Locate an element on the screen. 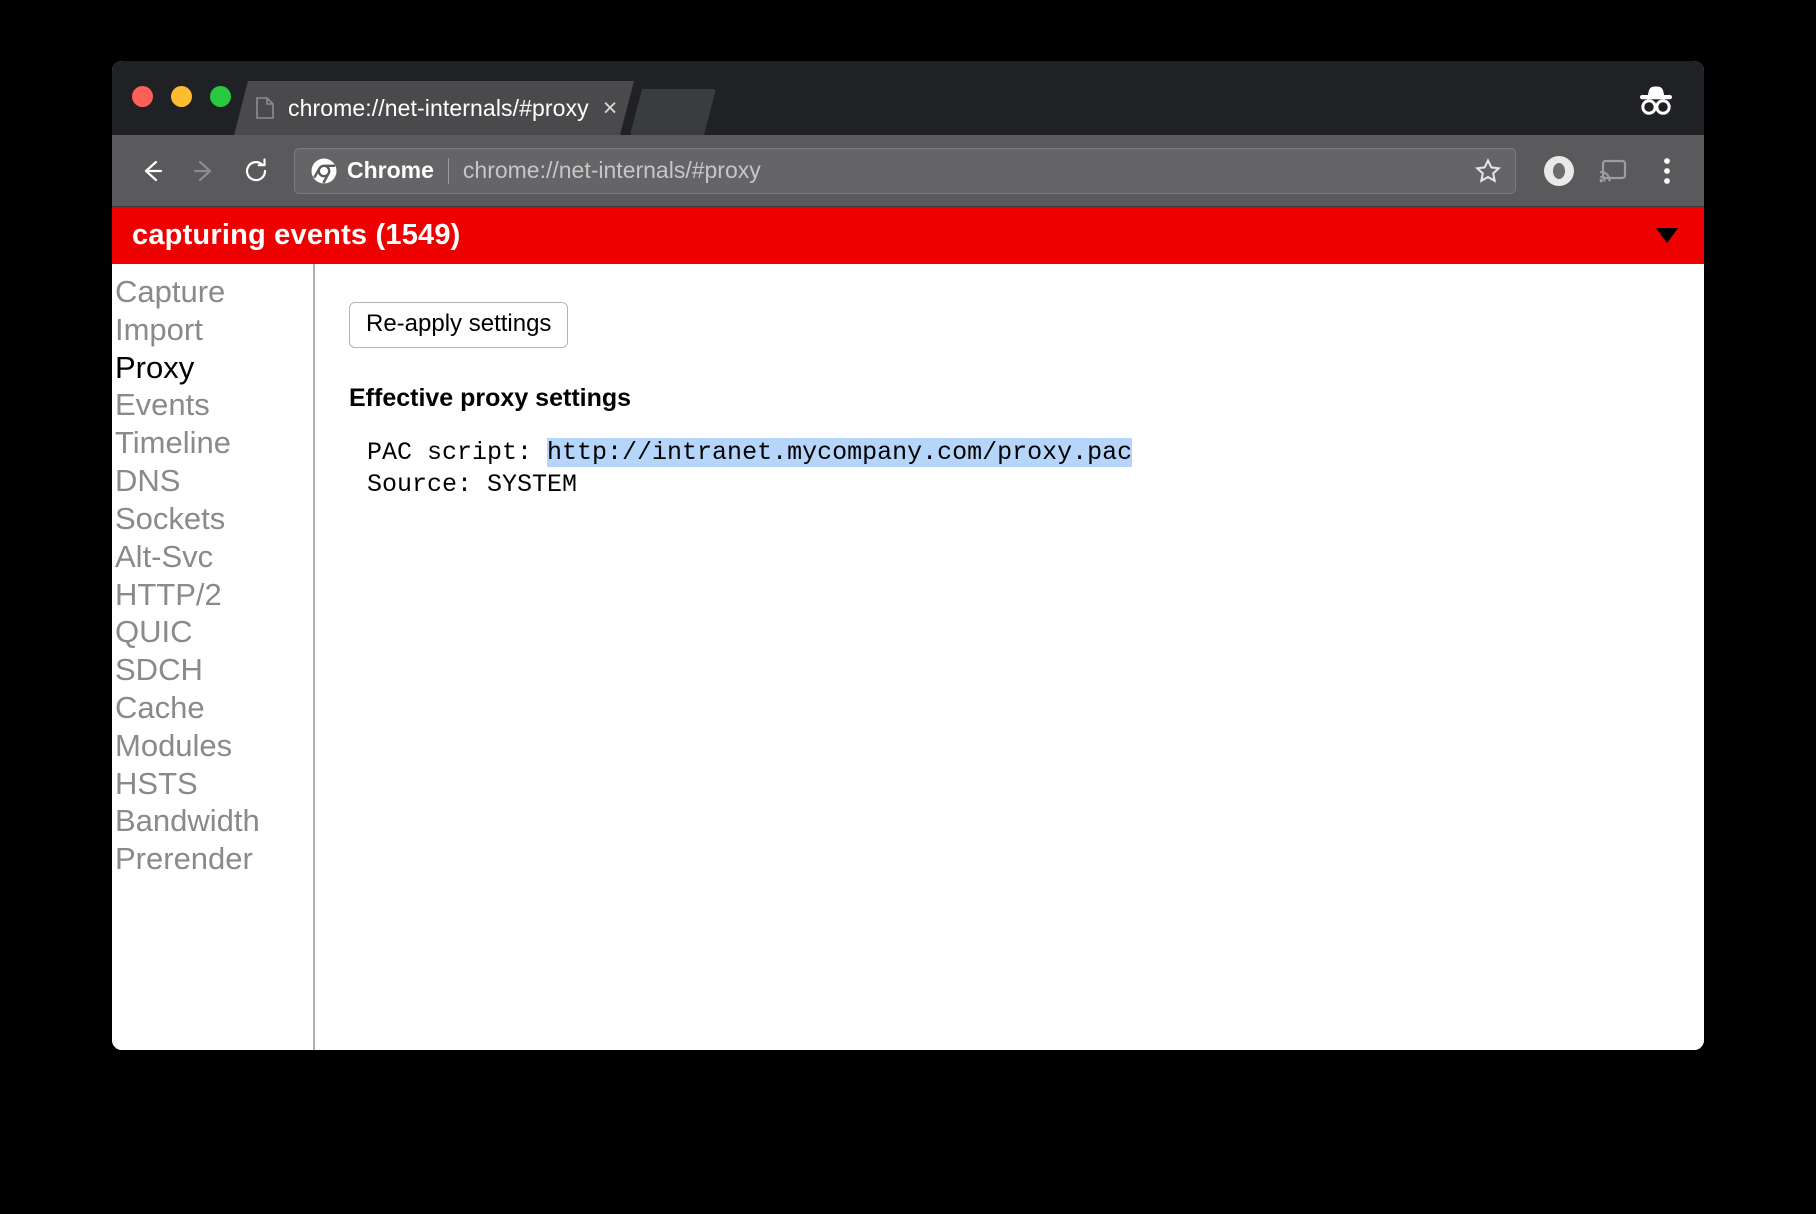 The height and width of the screenshot is (1214, 1816). window-traffic-lights is located at coordinates (181, 96).